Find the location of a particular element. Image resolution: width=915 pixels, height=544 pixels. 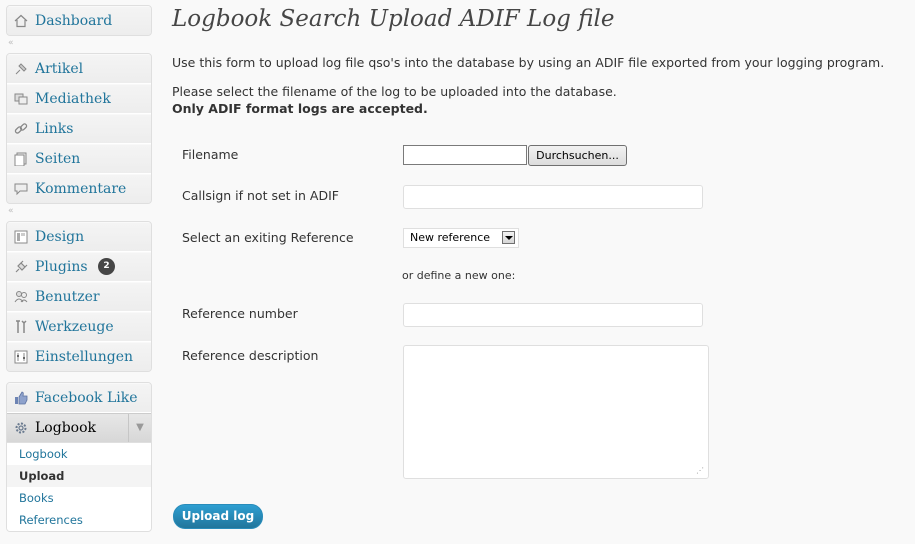

reference-select: New reference is located at coordinates (461, 238).